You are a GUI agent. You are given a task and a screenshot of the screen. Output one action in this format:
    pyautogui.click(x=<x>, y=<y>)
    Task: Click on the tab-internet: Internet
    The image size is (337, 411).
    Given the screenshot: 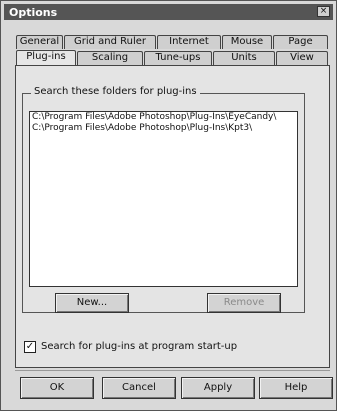 What is the action you would take?
    pyautogui.click(x=189, y=42)
    